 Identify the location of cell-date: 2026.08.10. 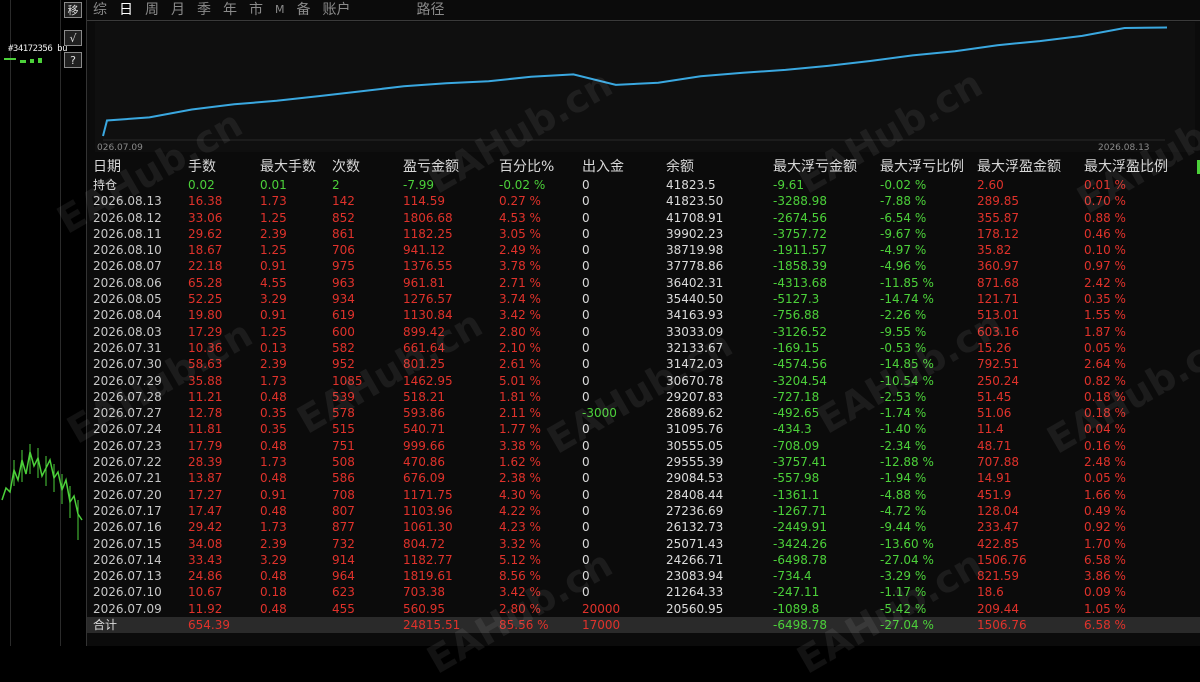
(127, 250).